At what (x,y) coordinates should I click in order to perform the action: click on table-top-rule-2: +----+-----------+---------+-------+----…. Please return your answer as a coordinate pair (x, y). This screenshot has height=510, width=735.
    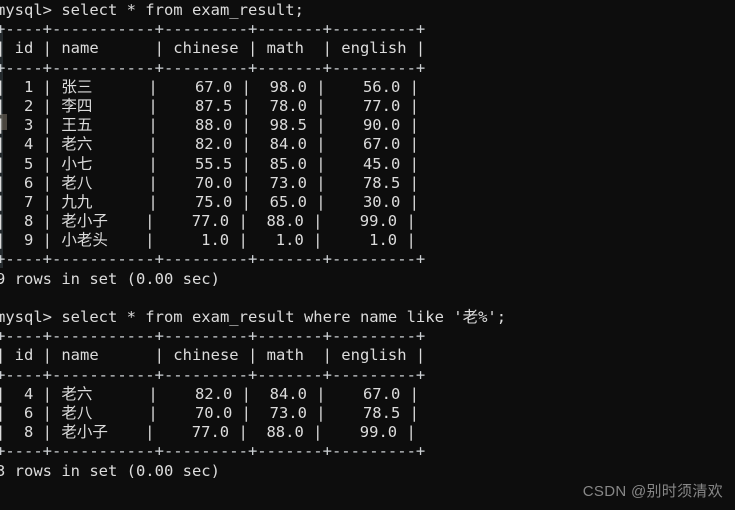
    Looking at the image, I should click on (213, 336).